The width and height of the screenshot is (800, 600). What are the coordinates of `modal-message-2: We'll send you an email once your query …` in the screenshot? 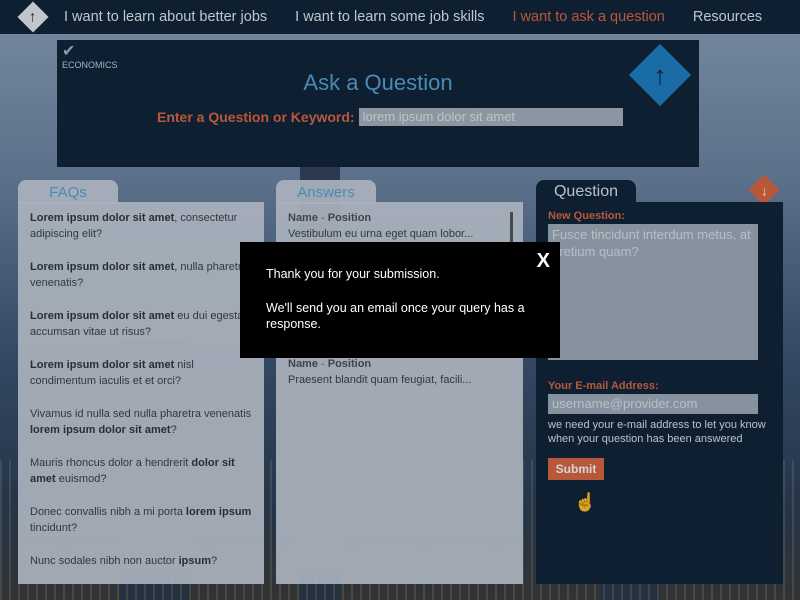 It's located at (395, 316).